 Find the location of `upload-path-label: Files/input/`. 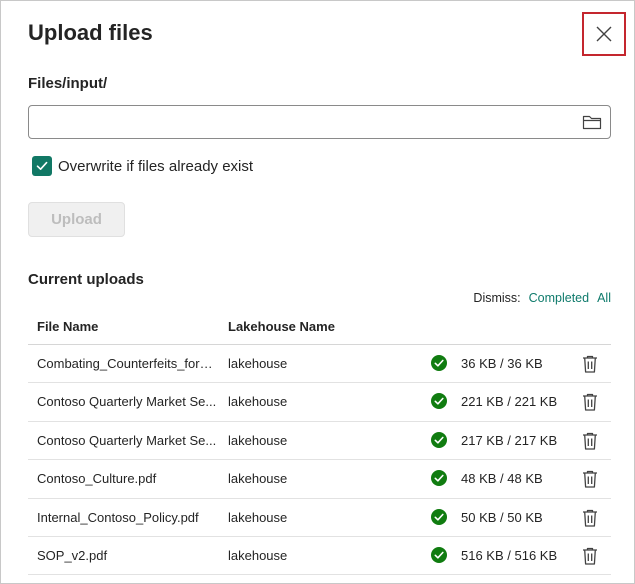

upload-path-label: Files/input/ is located at coordinates (68, 83).